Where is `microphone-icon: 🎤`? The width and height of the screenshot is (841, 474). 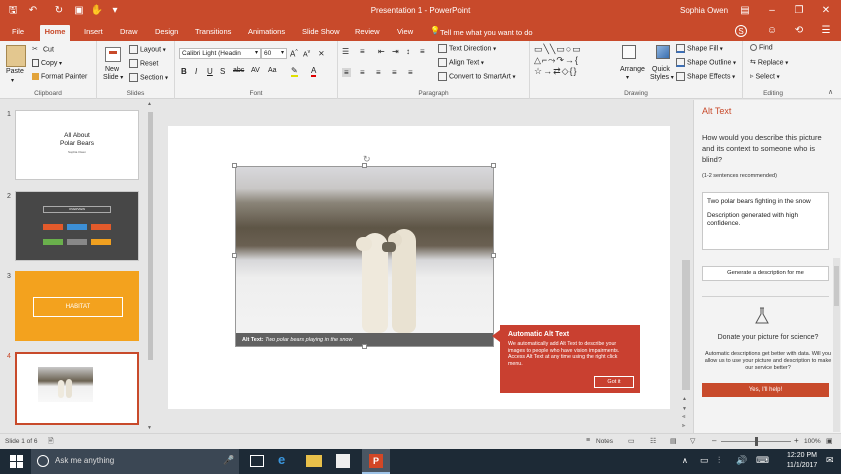
microphone-icon: 🎤 is located at coordinates (228, 460).